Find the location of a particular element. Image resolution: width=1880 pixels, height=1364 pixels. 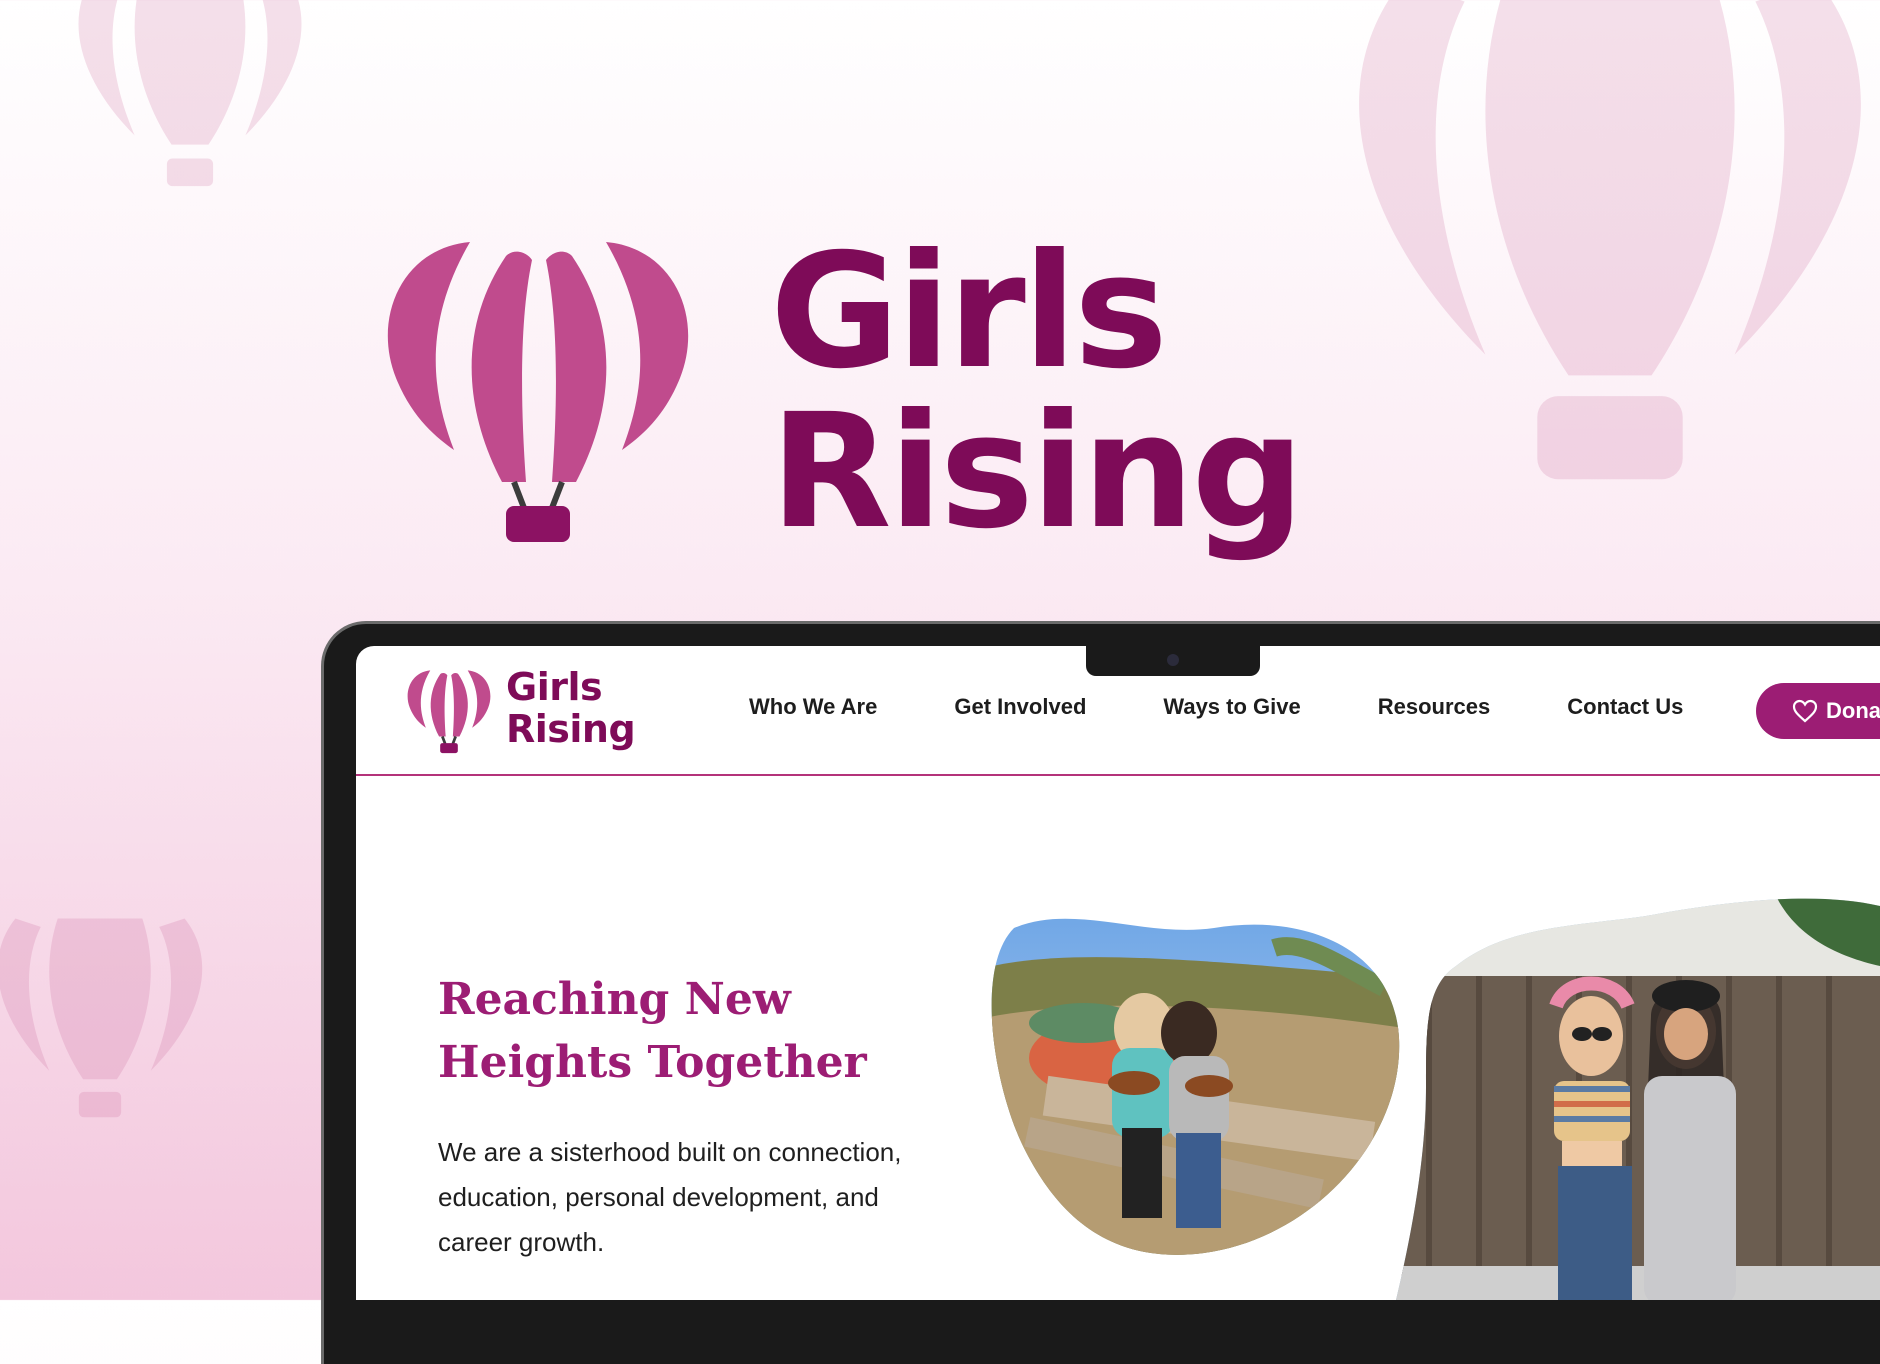

hero-intro-line1: We are a sisterhood built on connection, is located at coordinates (670, 1152).